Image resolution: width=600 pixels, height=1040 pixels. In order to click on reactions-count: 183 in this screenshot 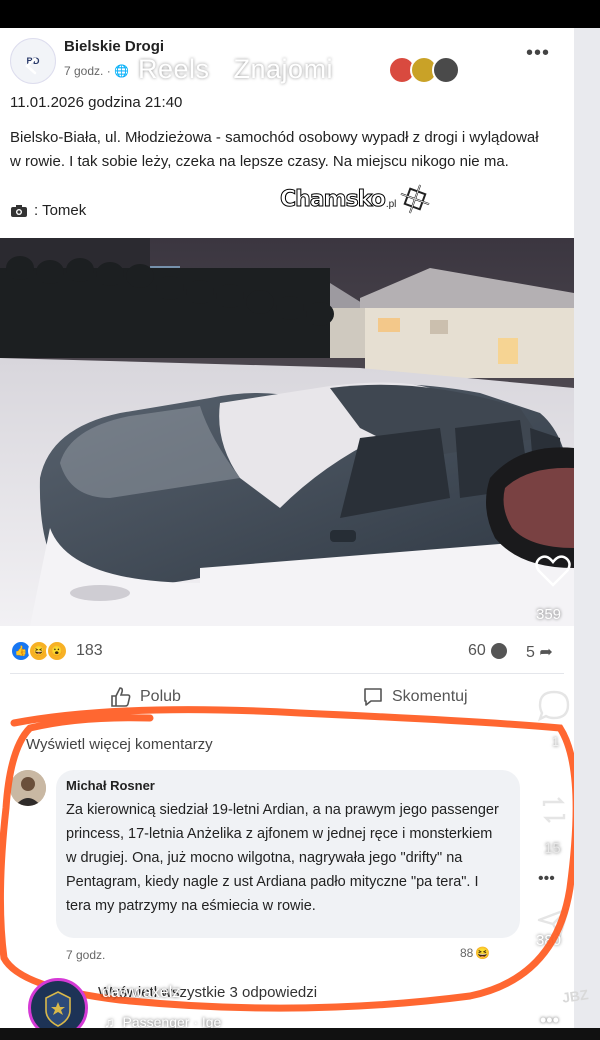, I will do `click(89, 650)`.